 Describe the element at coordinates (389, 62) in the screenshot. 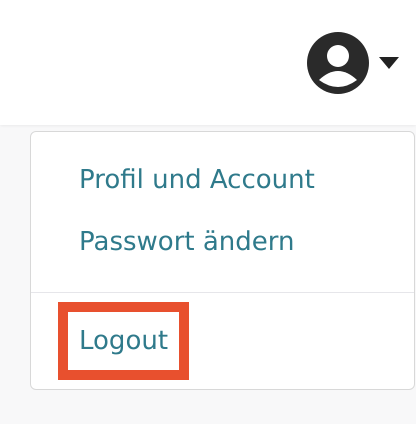

I see `caret-icon` at that location.